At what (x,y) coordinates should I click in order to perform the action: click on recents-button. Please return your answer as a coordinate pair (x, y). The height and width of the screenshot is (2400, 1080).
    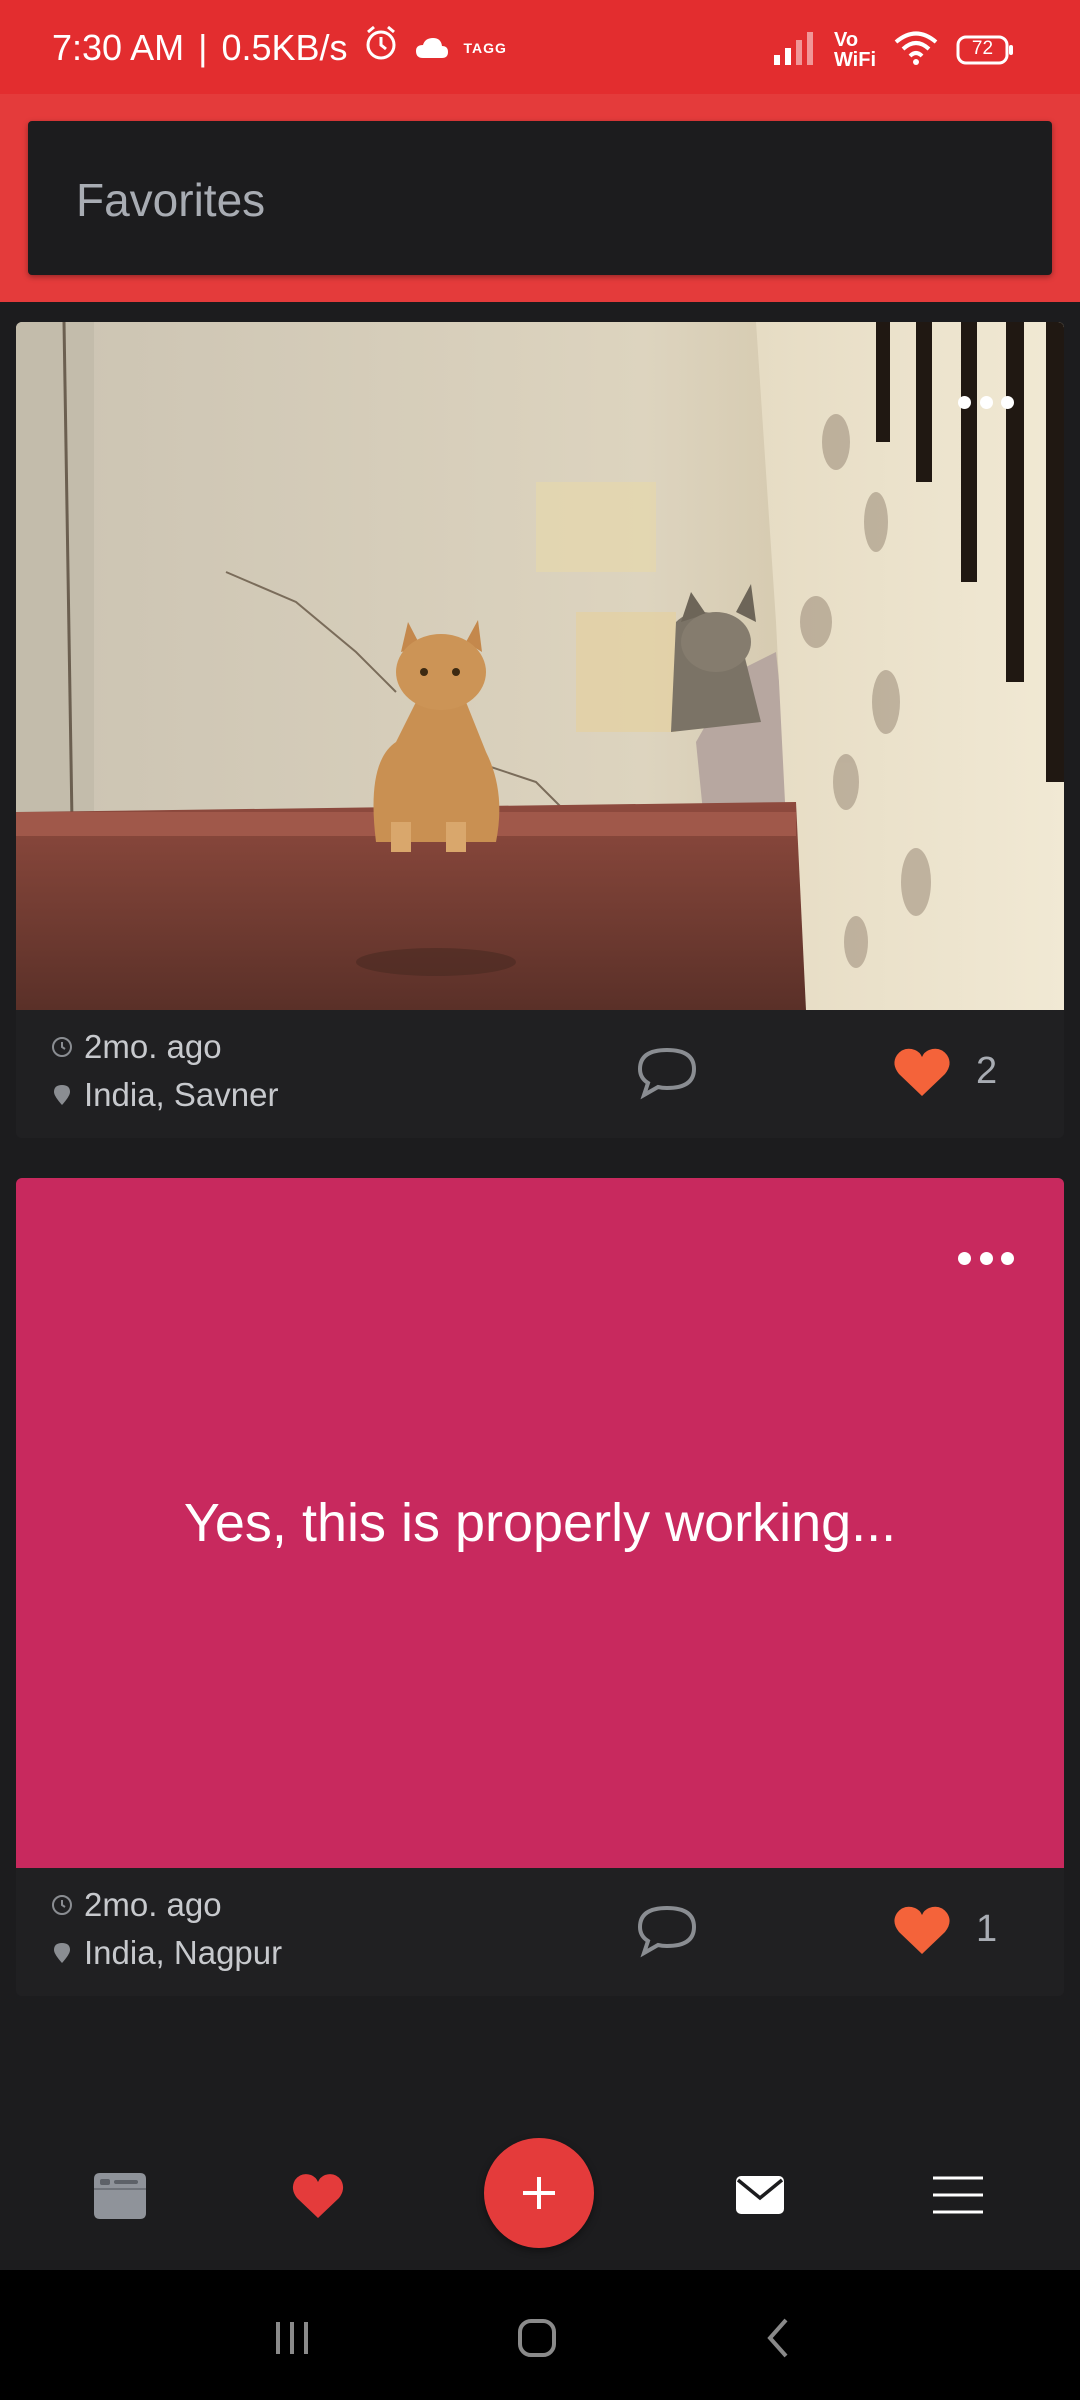
    Looking at the image, I should click on (292, 2338).